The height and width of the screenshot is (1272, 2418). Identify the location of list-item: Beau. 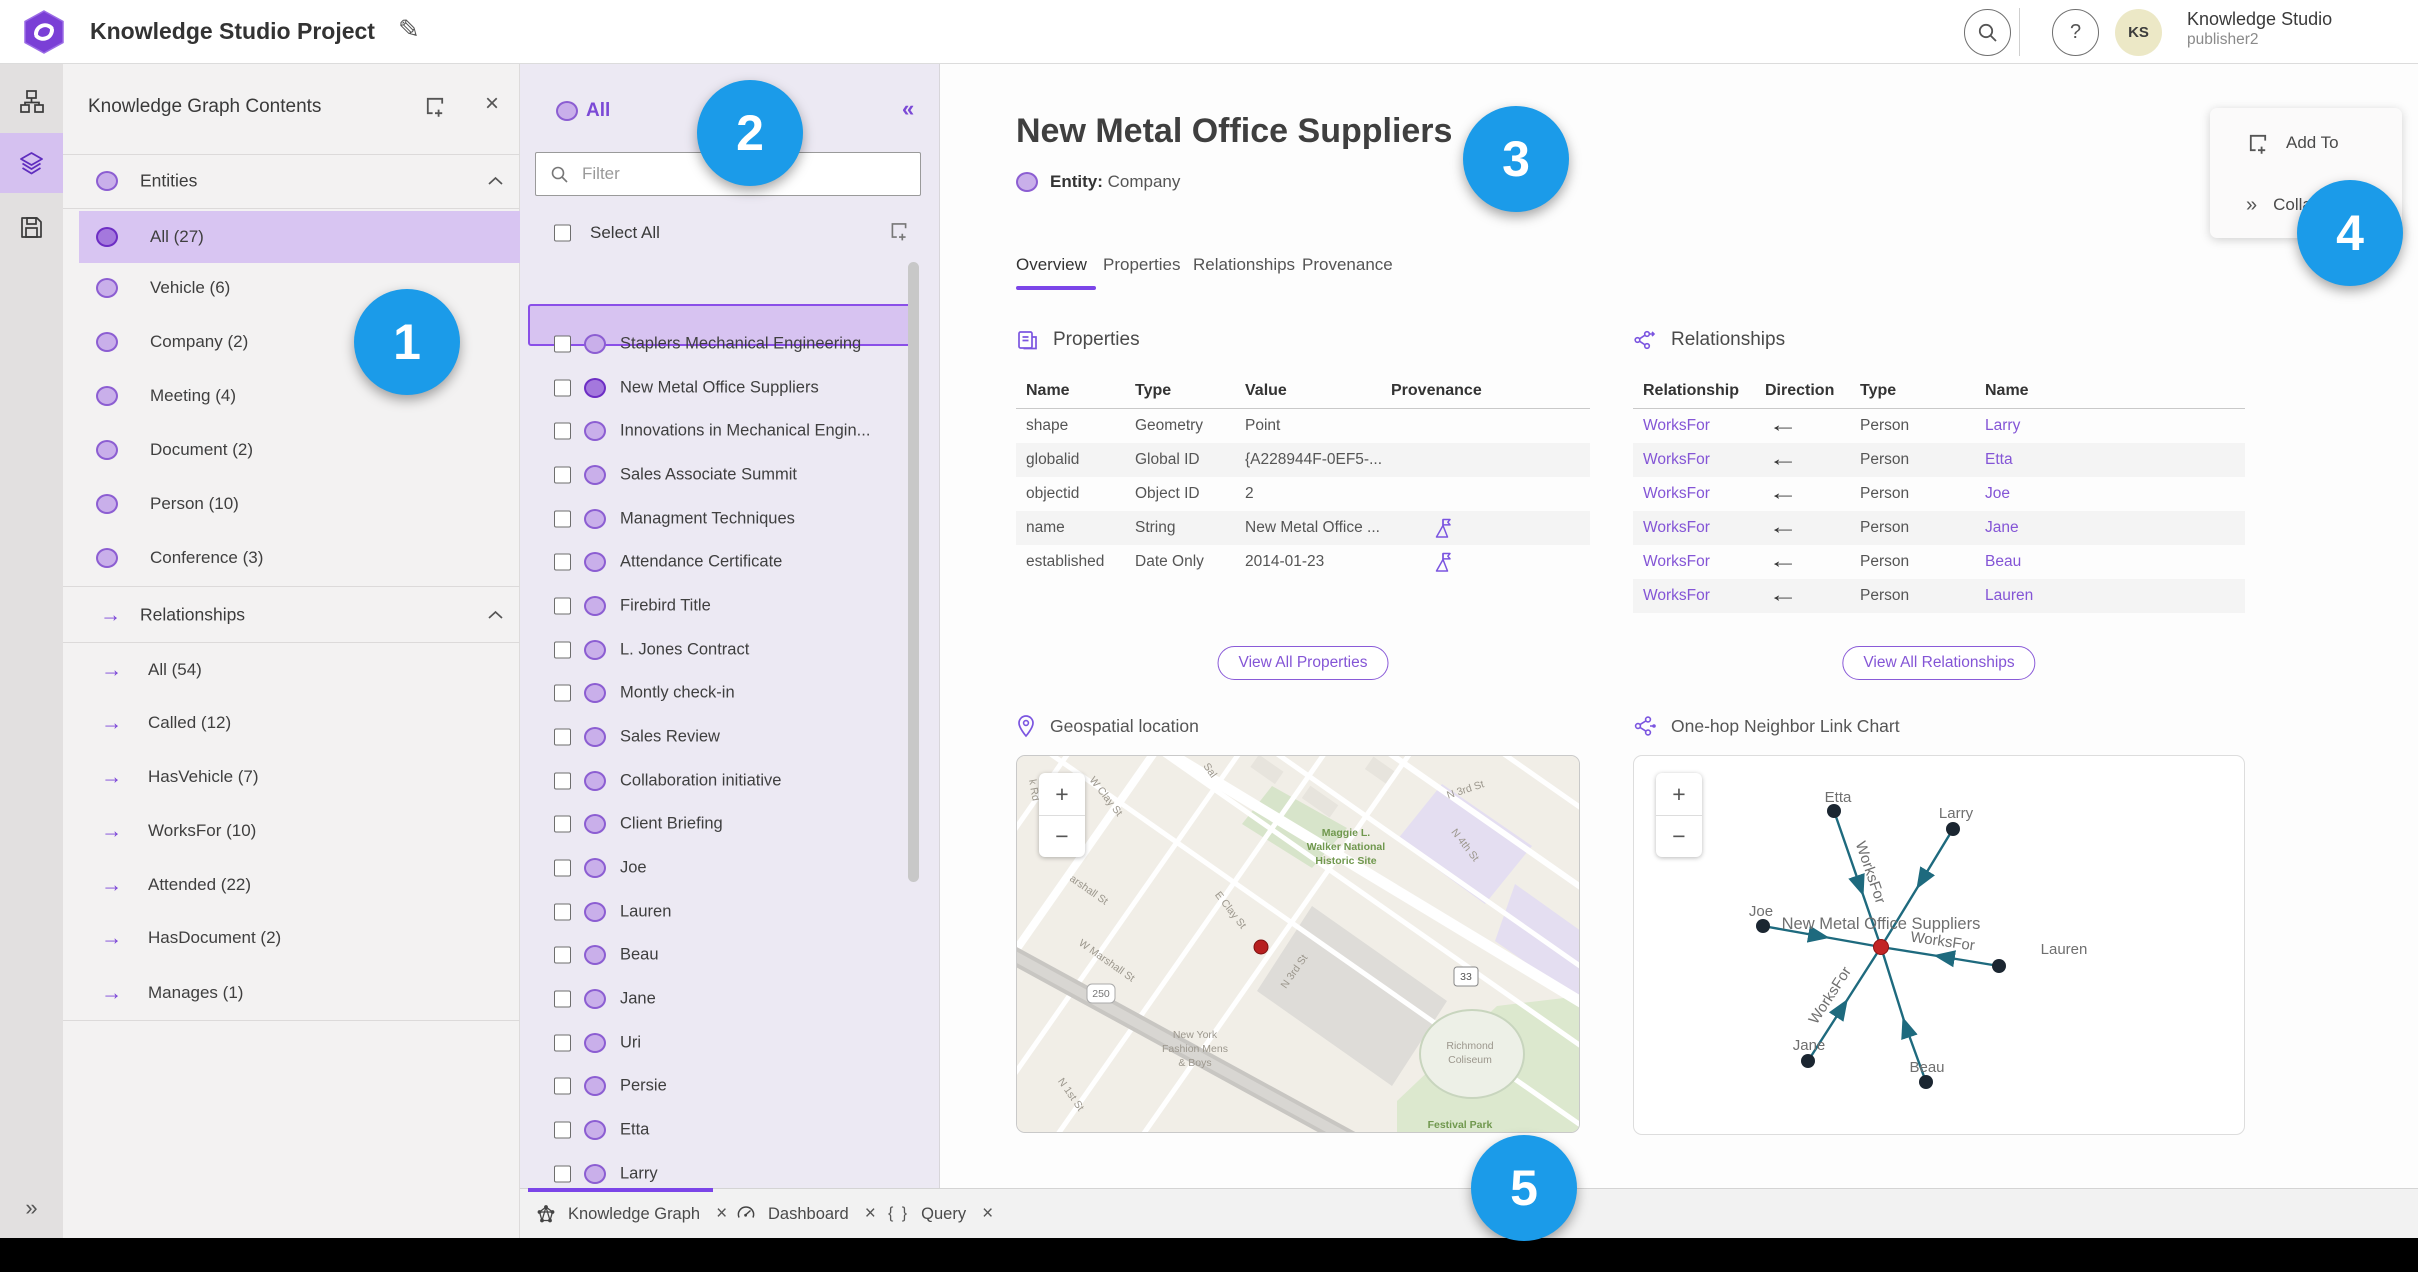
(730, 955).